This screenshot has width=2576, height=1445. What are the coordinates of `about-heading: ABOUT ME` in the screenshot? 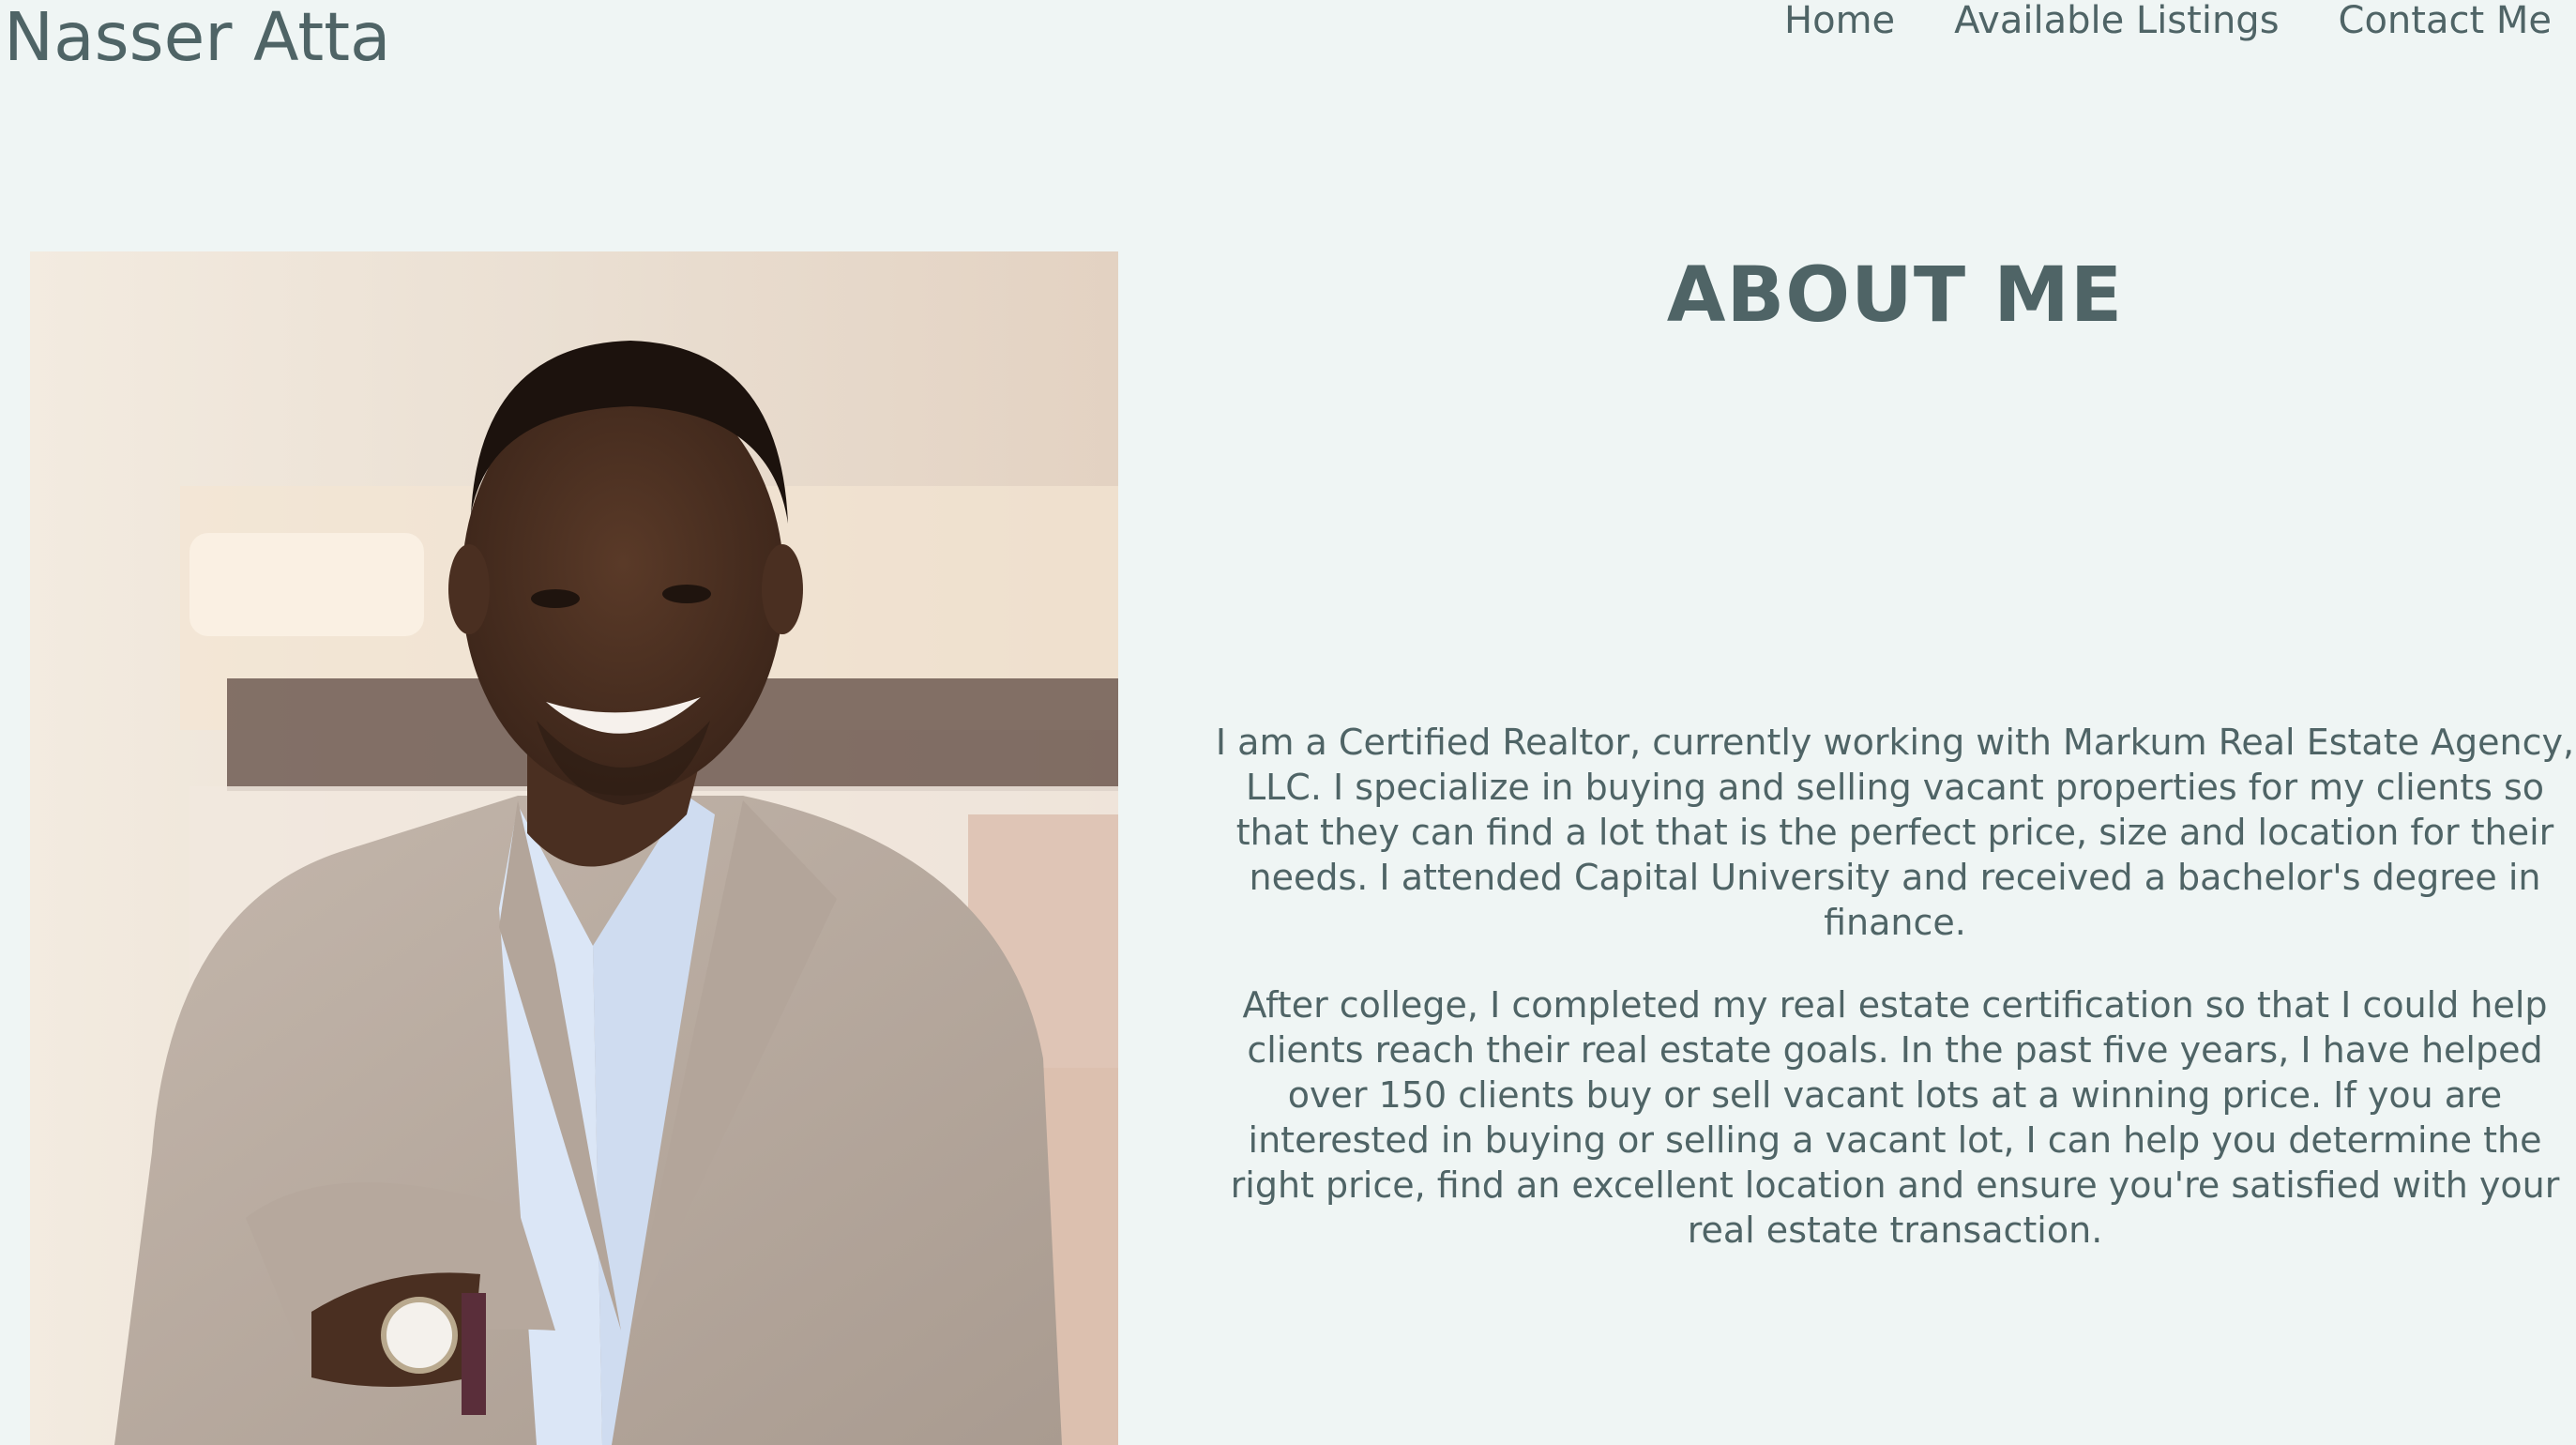 It's located at (1895, 295).